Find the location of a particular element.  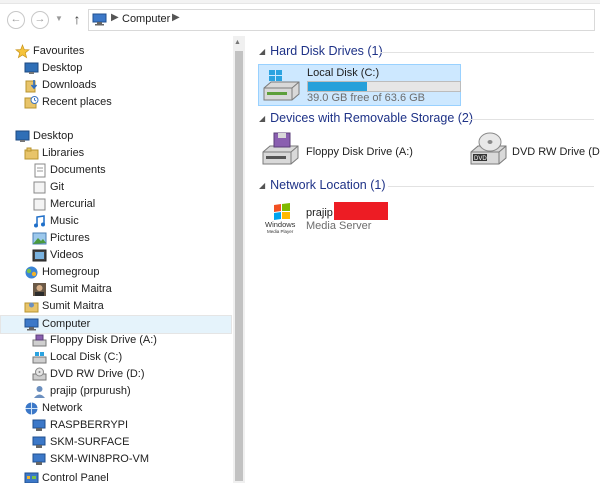

sidebar-item-network: Network is located at coordinates (124, 408).